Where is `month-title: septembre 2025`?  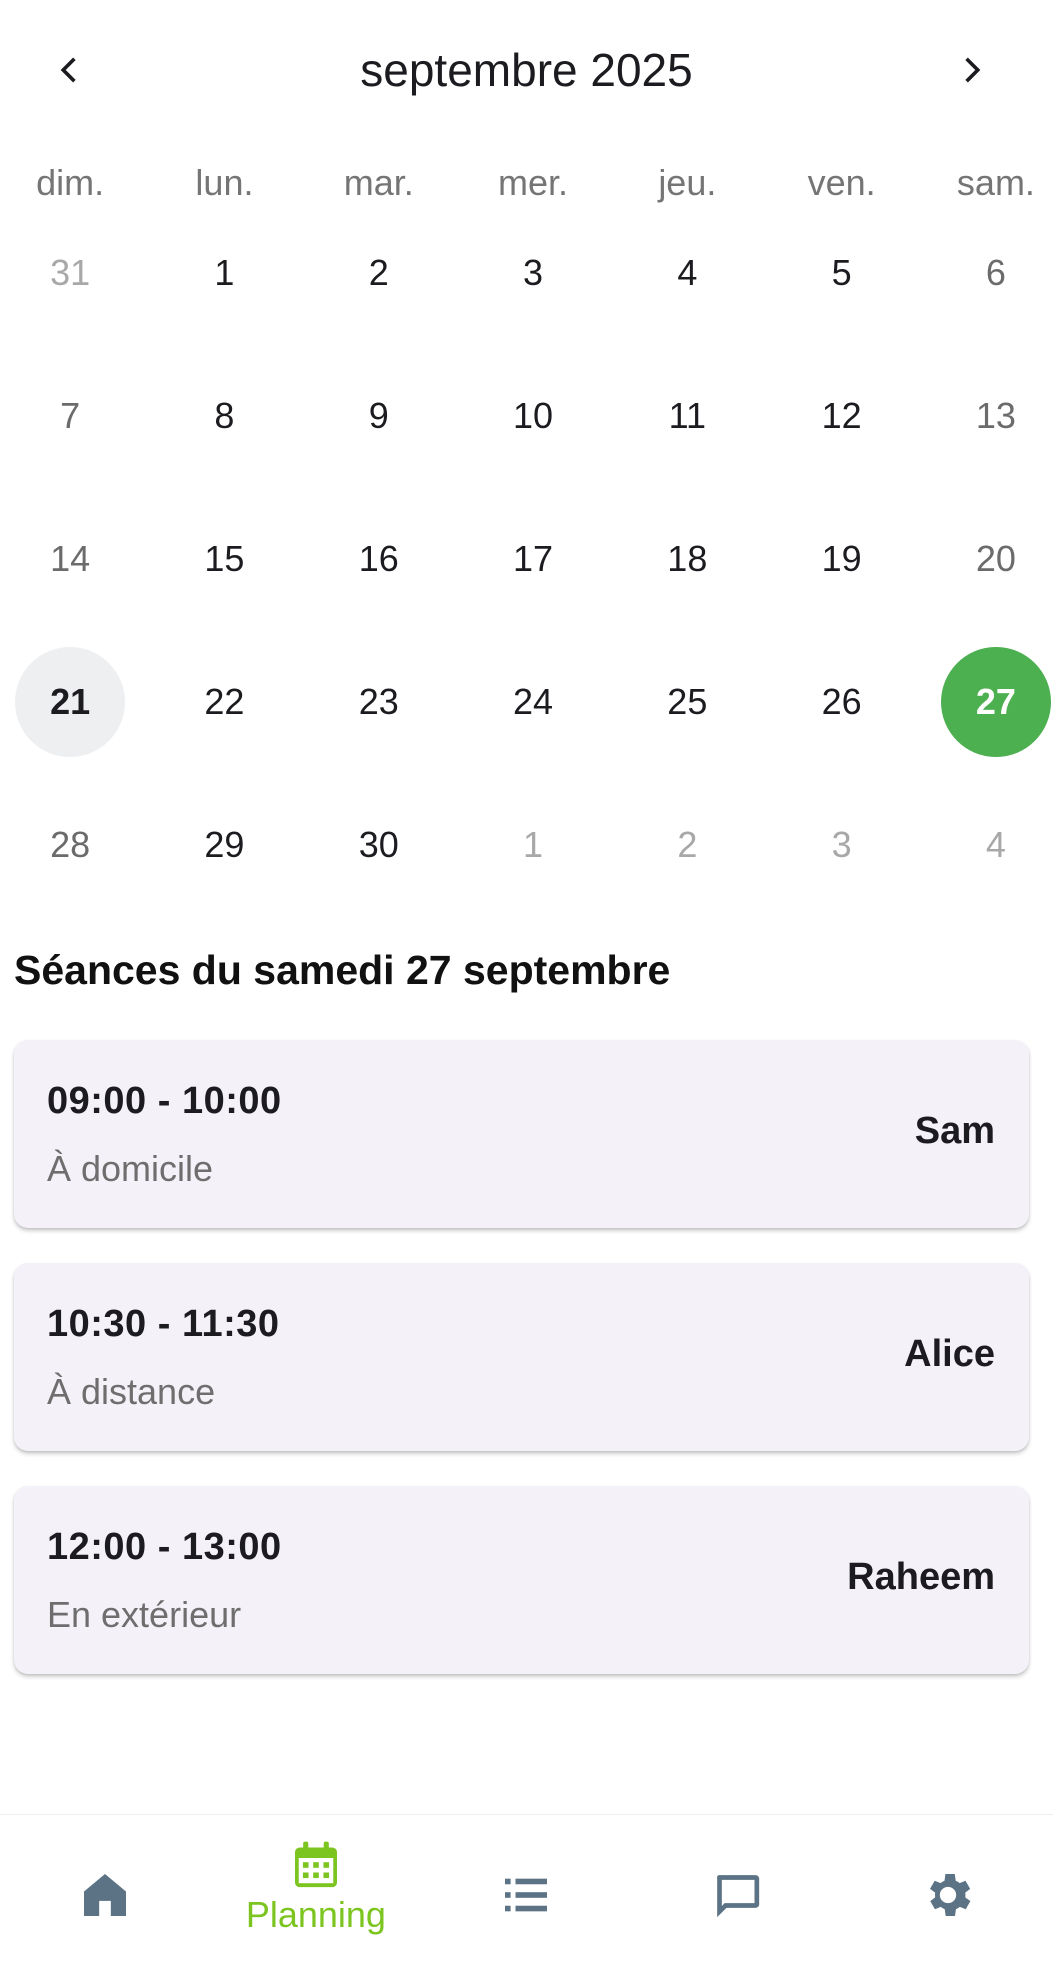 month-title: septembre 2025 is located at coordinates (526, 70).